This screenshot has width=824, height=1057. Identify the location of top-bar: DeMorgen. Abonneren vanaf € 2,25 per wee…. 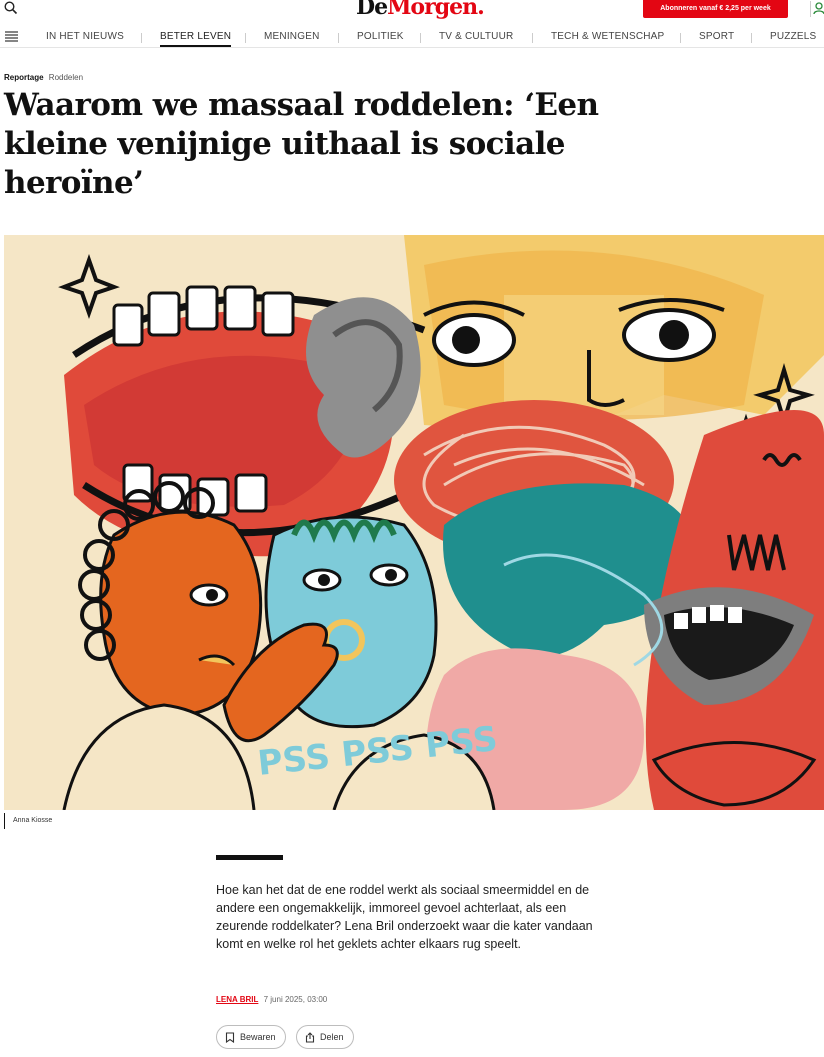
(412, 11).